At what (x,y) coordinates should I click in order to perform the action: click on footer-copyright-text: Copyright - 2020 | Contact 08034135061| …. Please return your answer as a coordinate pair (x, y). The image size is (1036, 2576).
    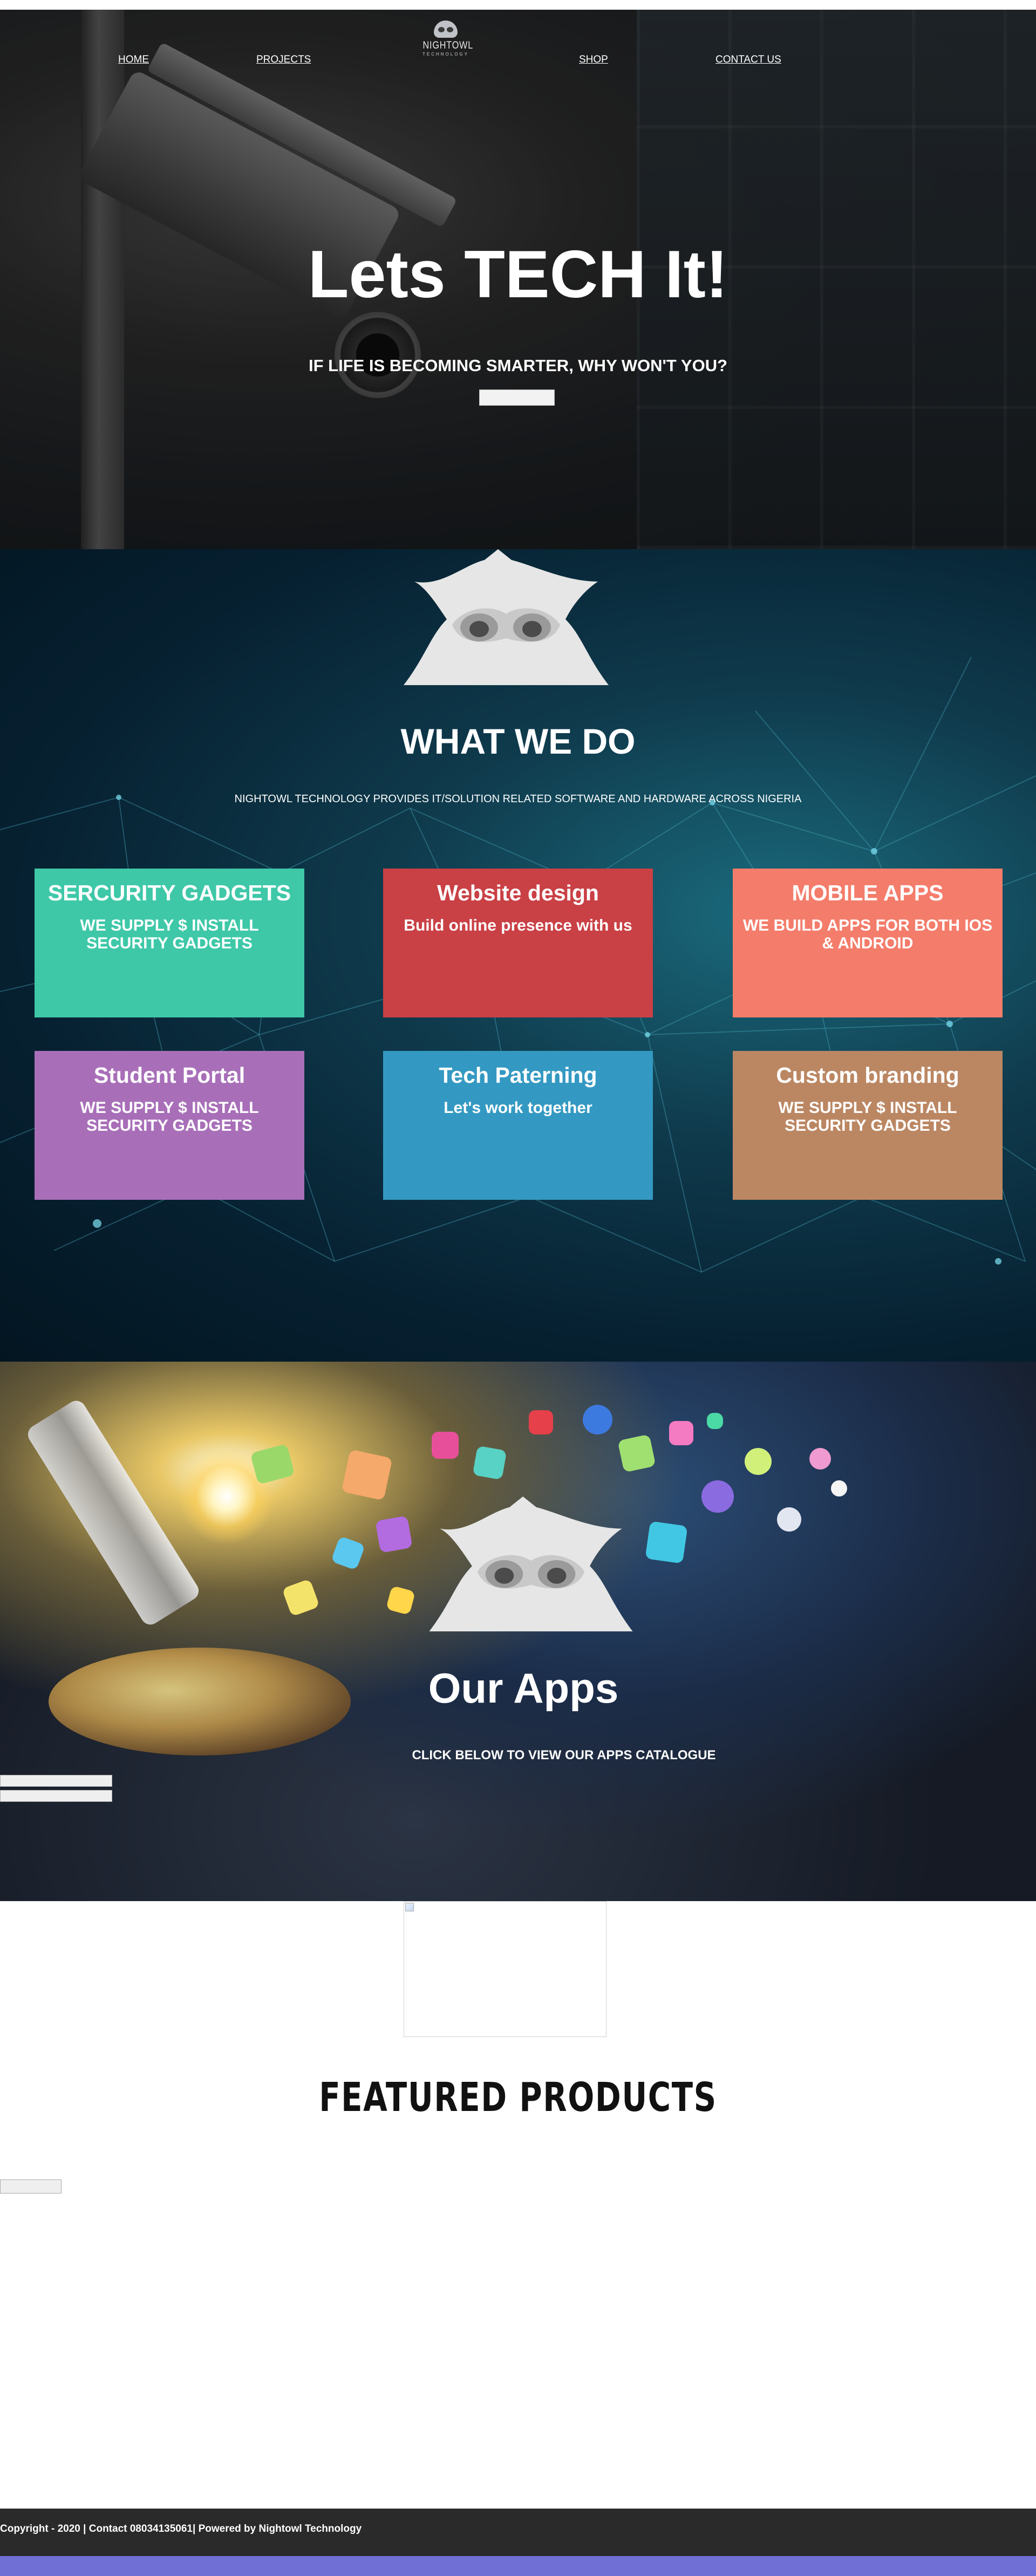
    Looking at the image, I should click on (181, 2528).